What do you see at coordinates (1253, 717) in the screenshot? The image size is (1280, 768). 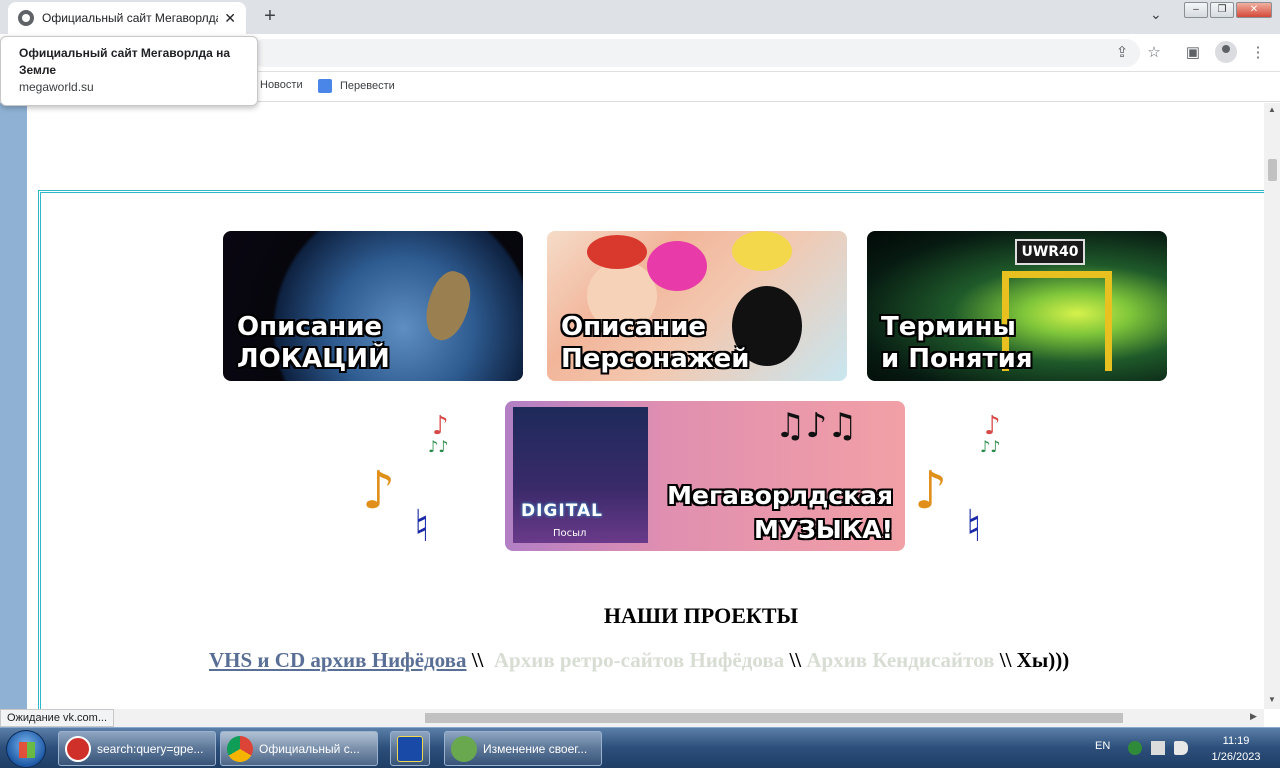 I see `scroll-right-icon: ▶` at bounding box center [1253, 717].